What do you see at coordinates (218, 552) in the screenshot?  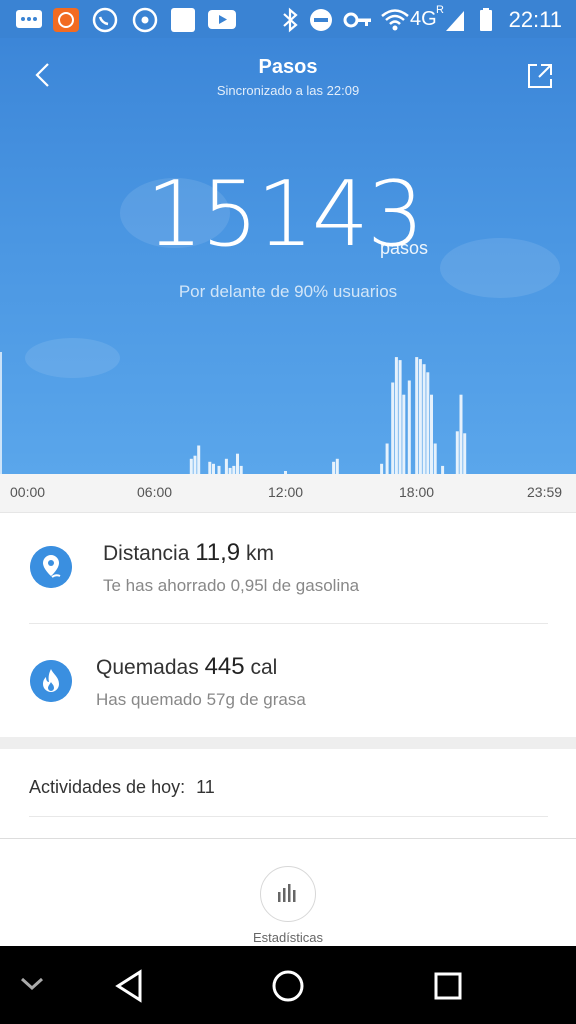 I see `distance-value: 11,9` at bounding box center [218, 552].